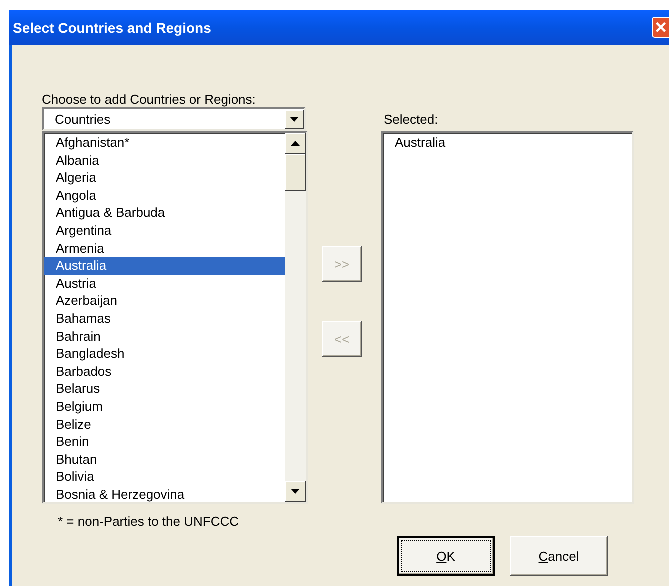  What do you see at coordinates (164, 337) in the screenshot?
I see `list-item: Bahrain` at bounding box center [164, 337].